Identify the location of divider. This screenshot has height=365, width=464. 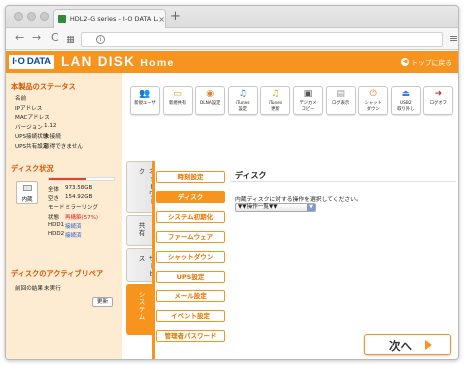
(343, 181).